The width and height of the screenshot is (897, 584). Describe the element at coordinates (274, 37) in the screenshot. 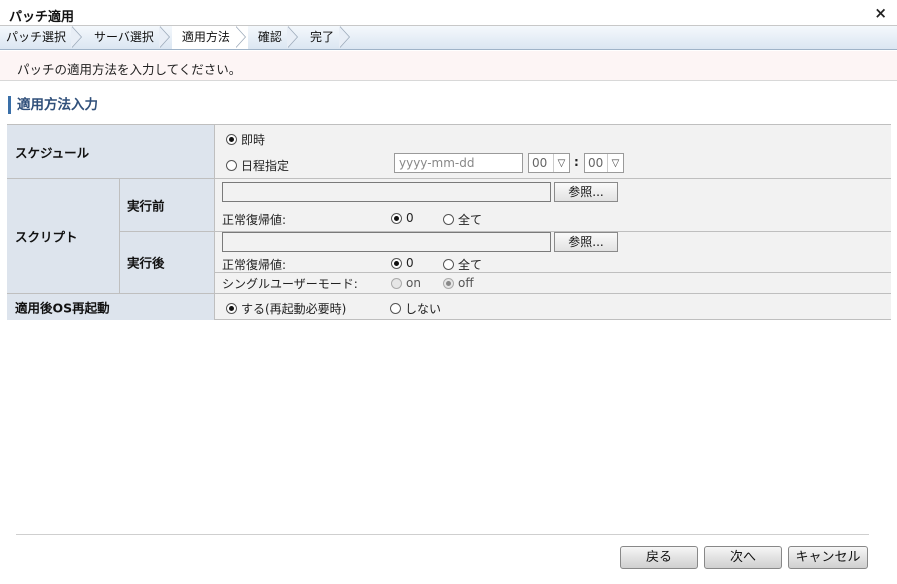

I see `step-confirm: 確認` at that location.